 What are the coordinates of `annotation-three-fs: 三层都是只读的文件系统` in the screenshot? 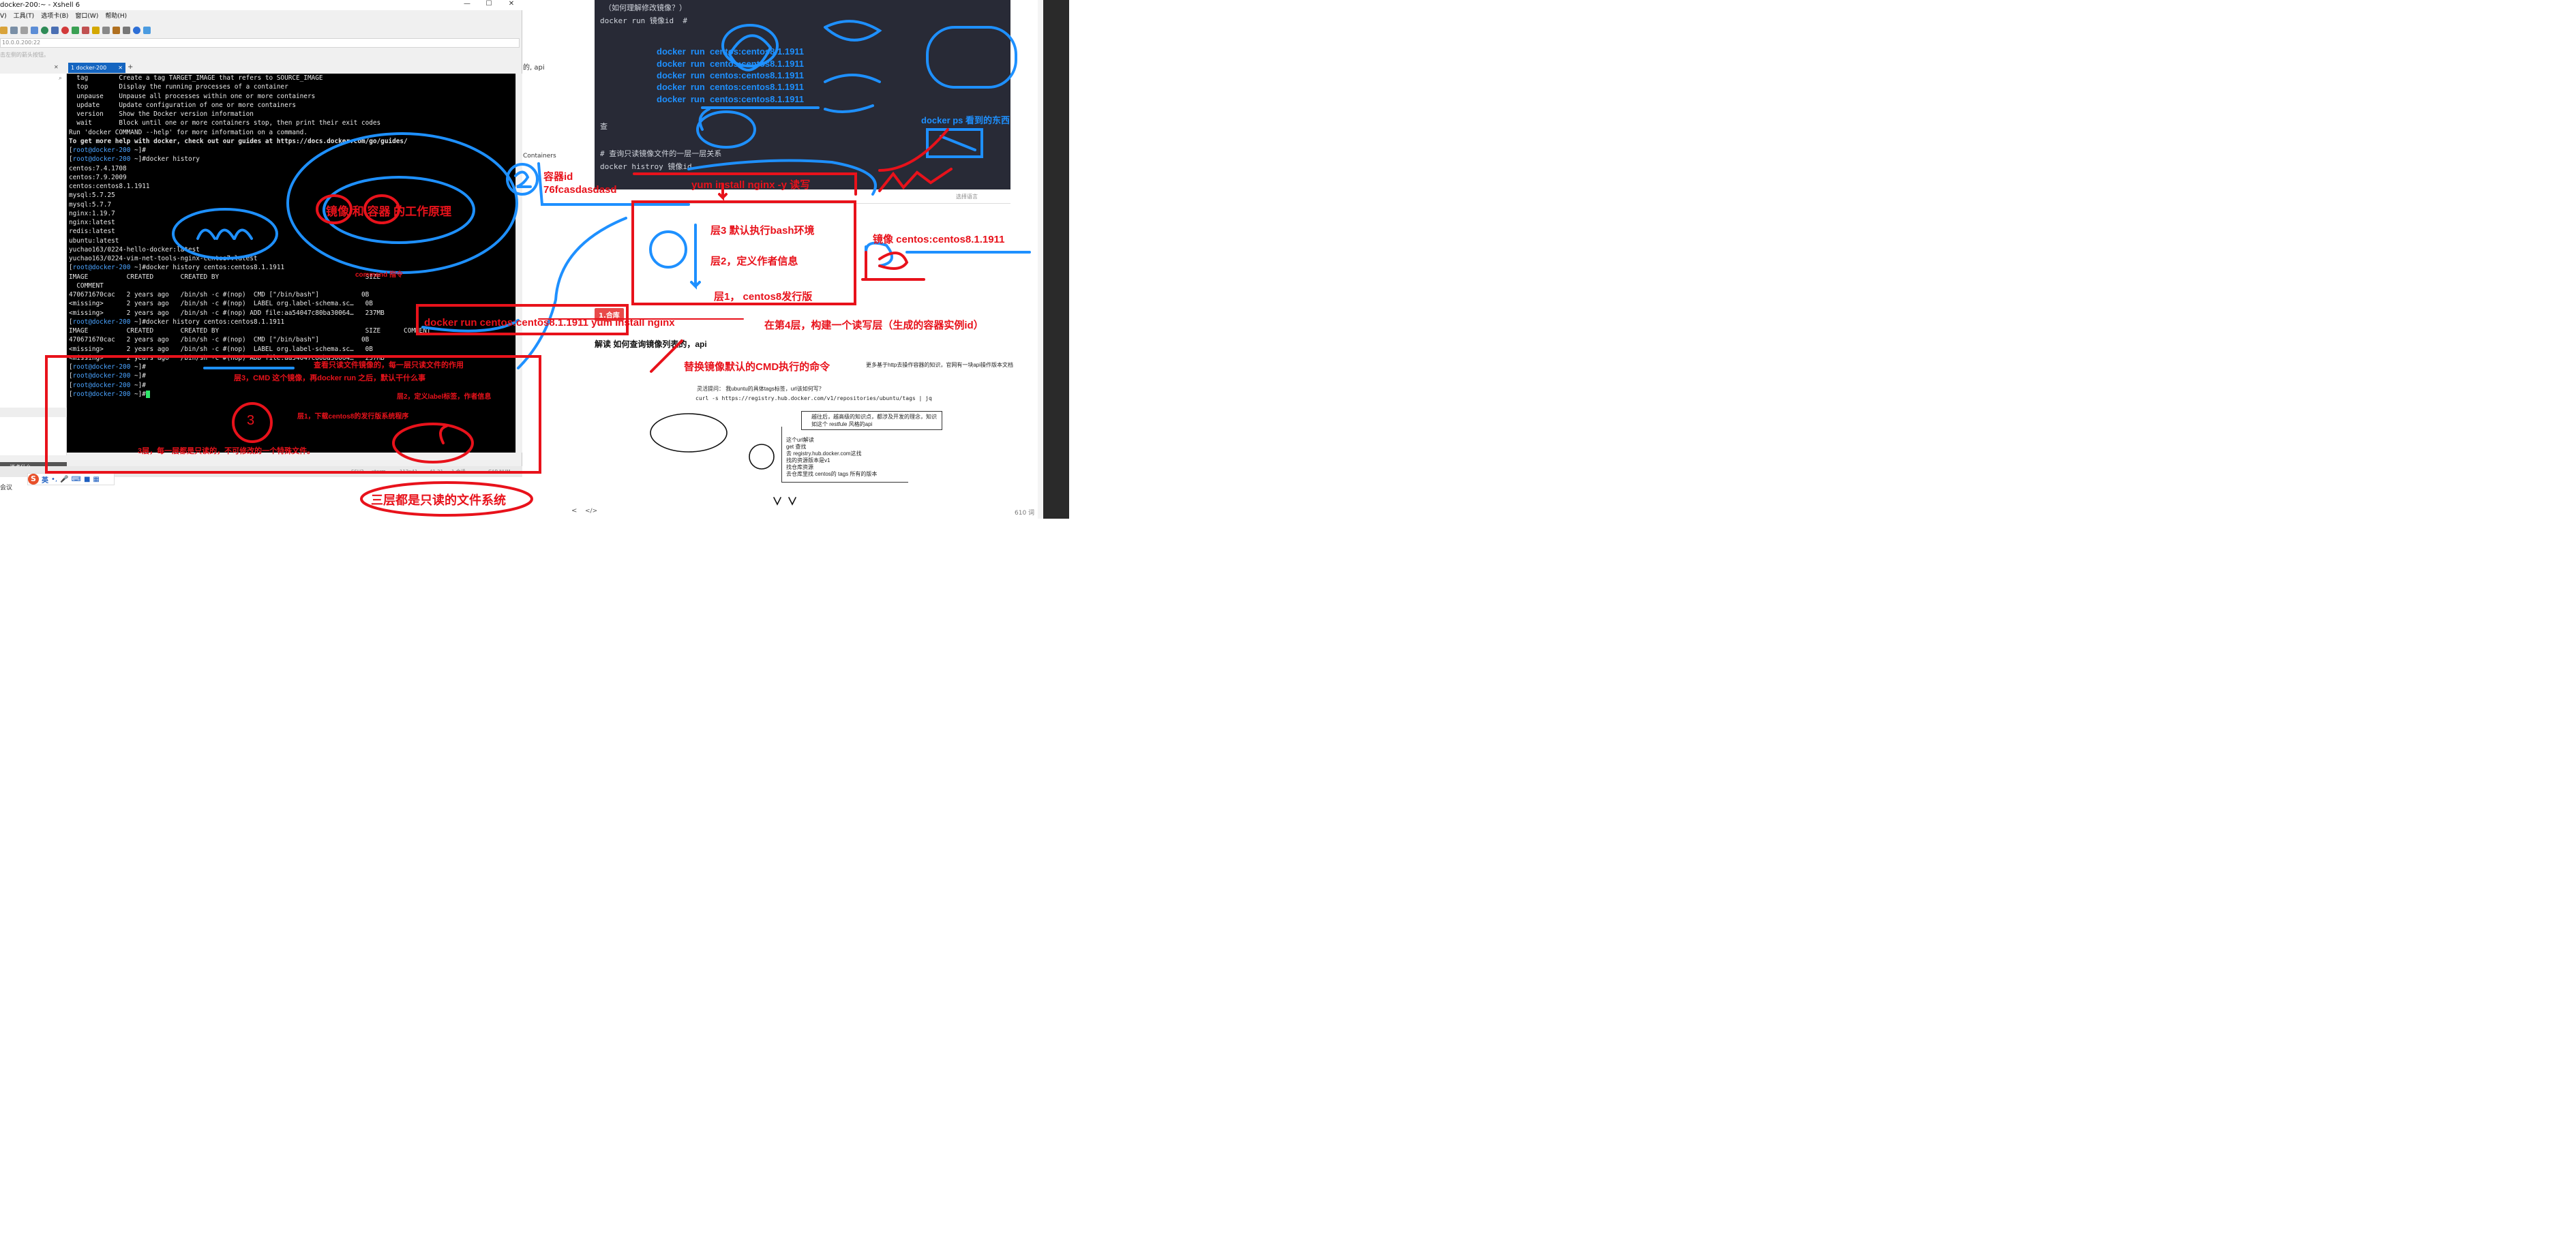 It's located at (439, 500).